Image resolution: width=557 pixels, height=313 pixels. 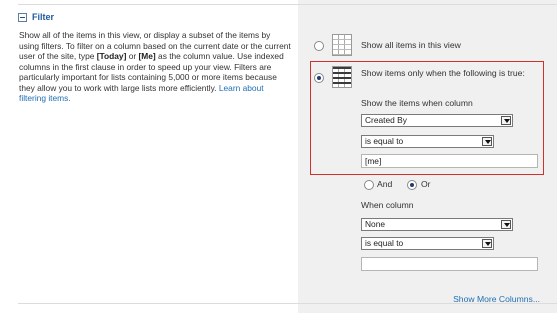 What do you see at coordinates (387, 205) in the screenshot?
I see `when-column-label: When column` at bounding box center [387, 205].